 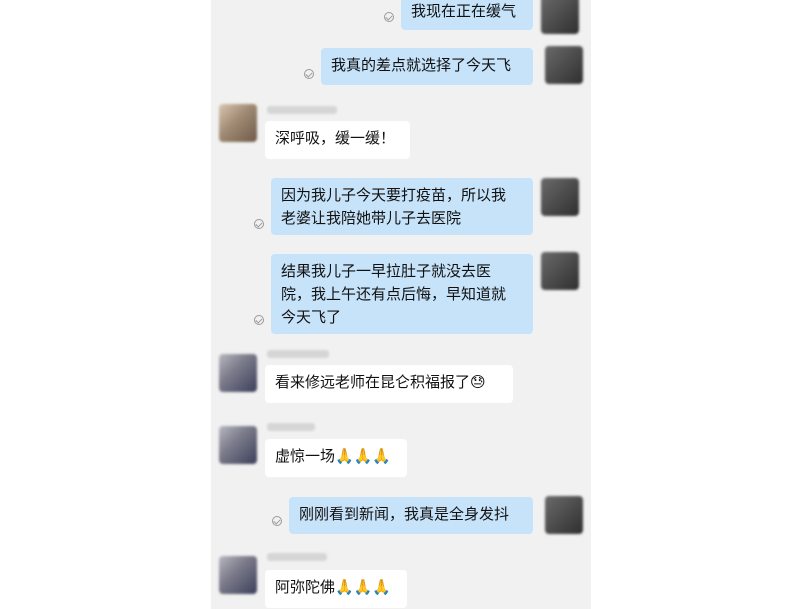 I want to click on message-bubble: 因为我儿子今天要打疫苗，所以我 老婆让我陪她带儿子去医院, so click(x=402, y=206).